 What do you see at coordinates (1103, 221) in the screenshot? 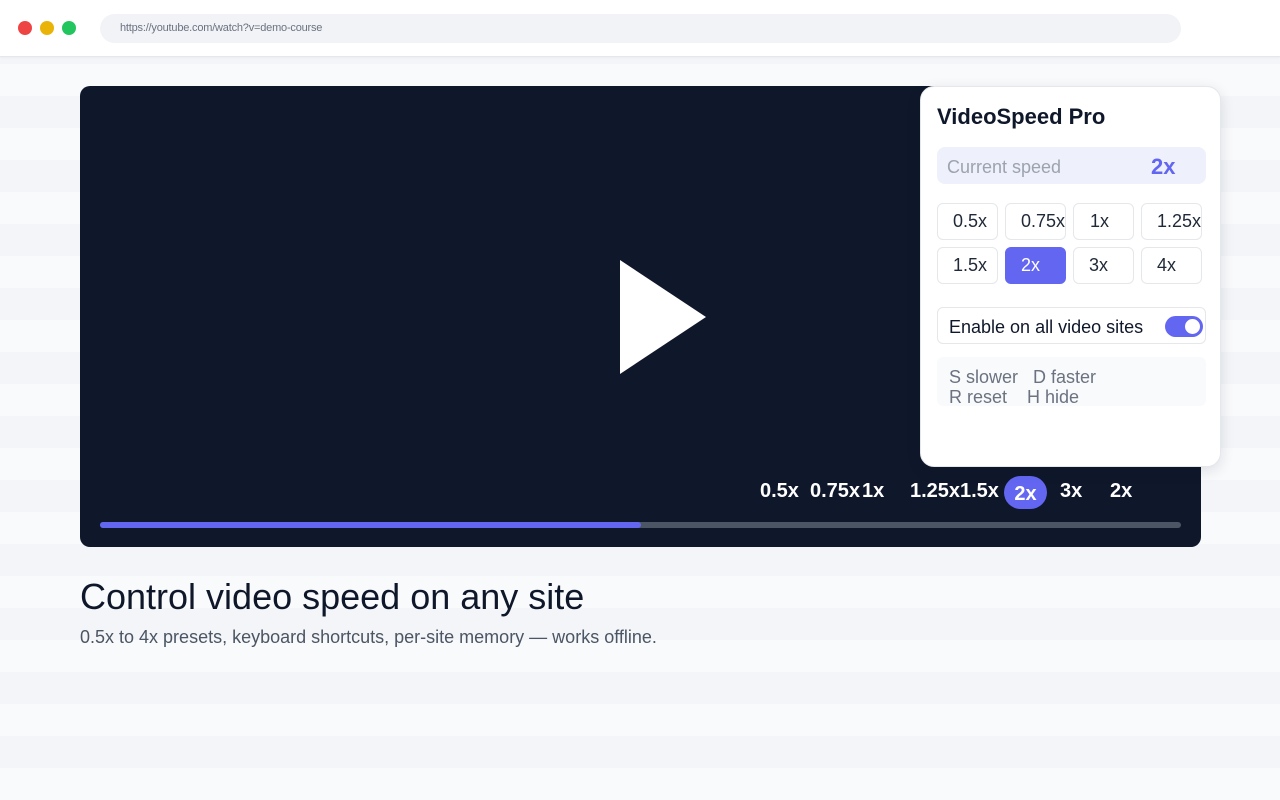
I see `preset-button-1x: 1x` at bounding box center [1103, 221].